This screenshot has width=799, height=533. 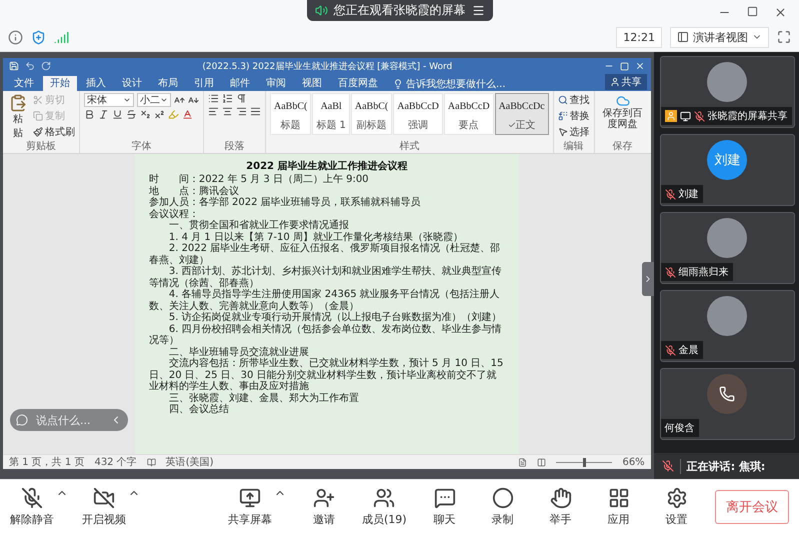 What do you see at coordinates (154, 100) in the screenshot?
I see `font-size-select: 小二` at bounding box center [154, 100].